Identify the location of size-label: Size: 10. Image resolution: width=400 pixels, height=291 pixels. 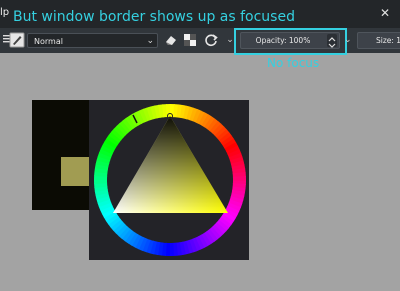
(388, 40).